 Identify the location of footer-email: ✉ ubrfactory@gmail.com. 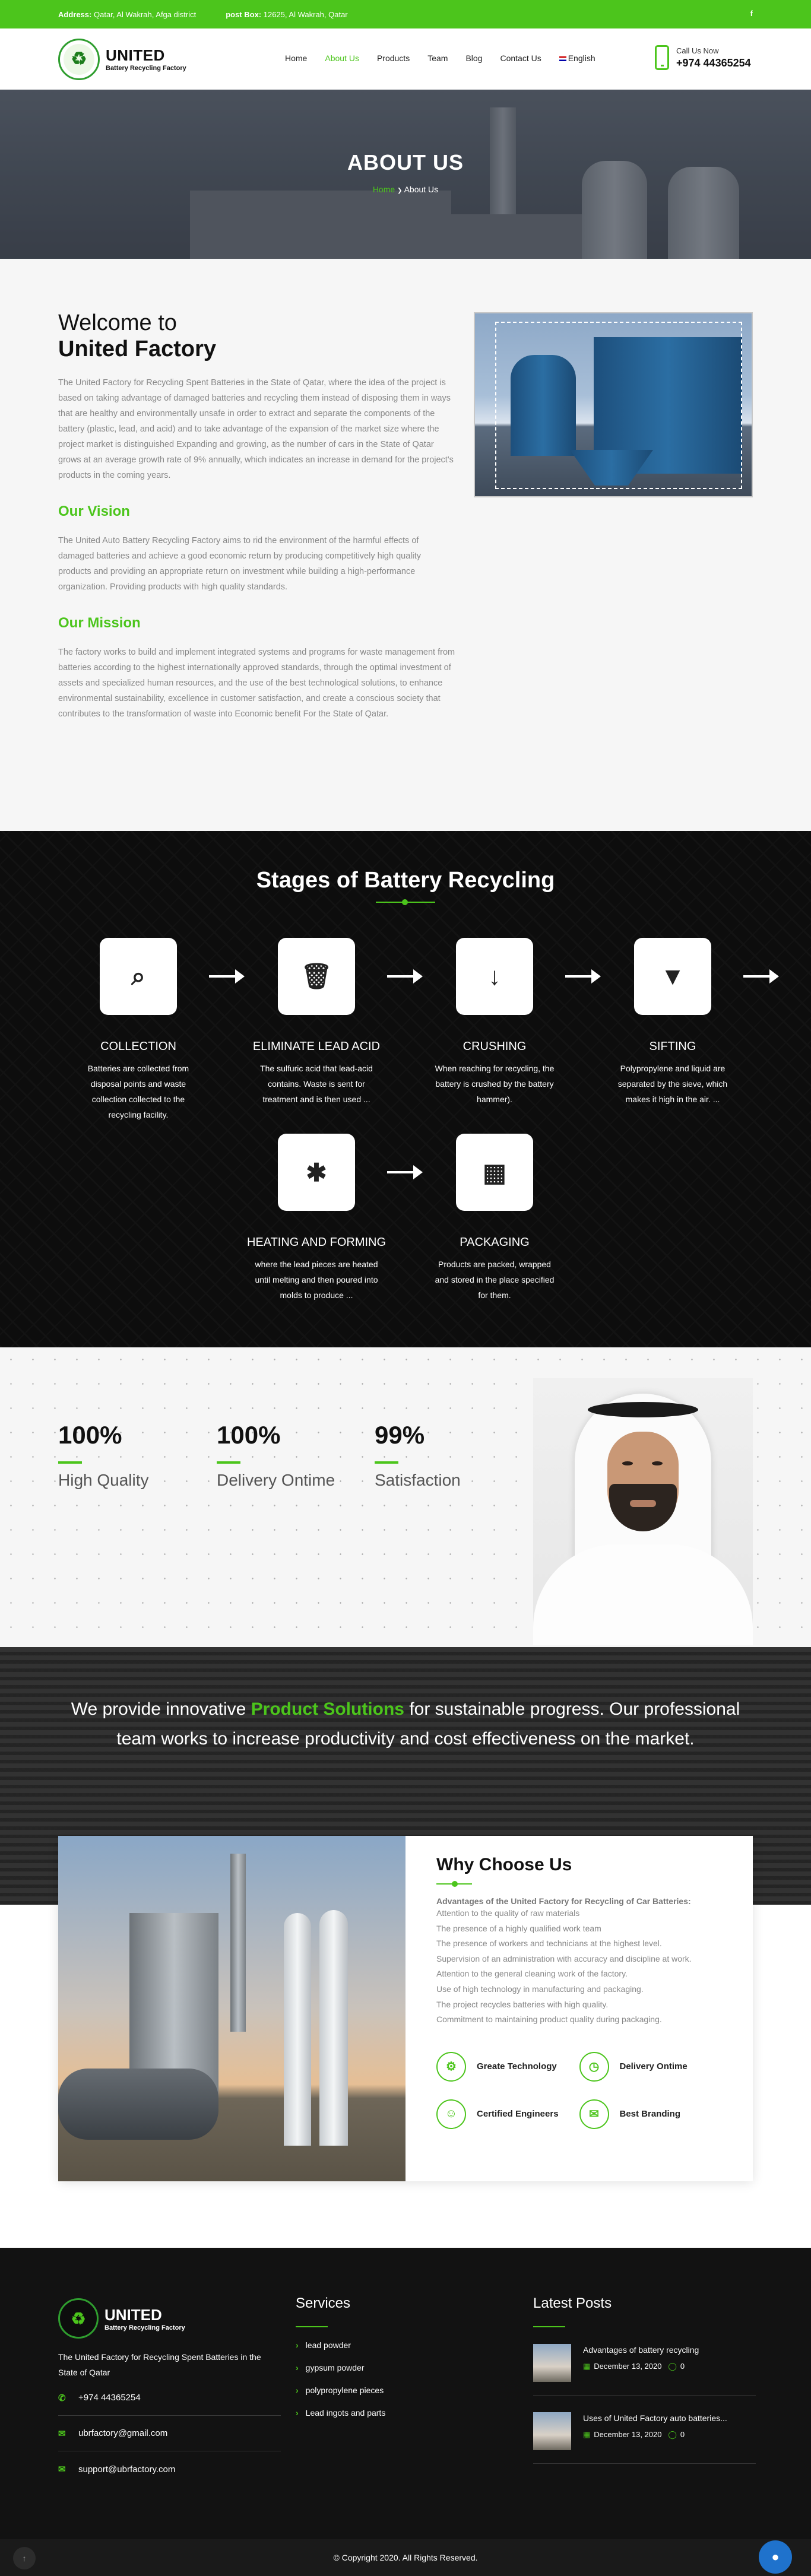
(169, 2433).